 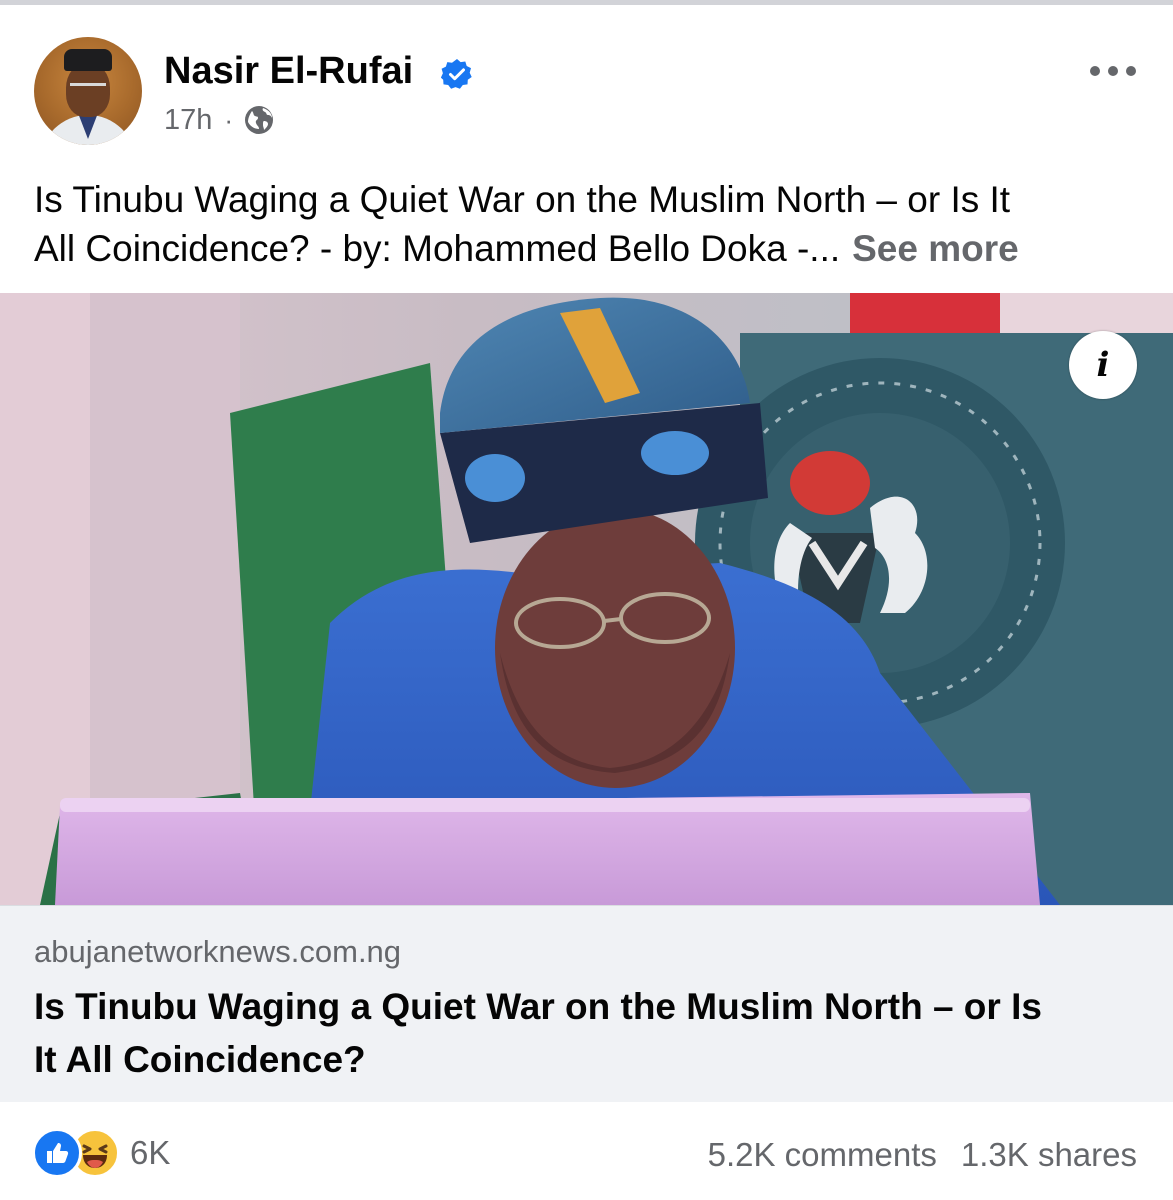 I want to click on verified-badge-icon, so click(x=456, y=74).